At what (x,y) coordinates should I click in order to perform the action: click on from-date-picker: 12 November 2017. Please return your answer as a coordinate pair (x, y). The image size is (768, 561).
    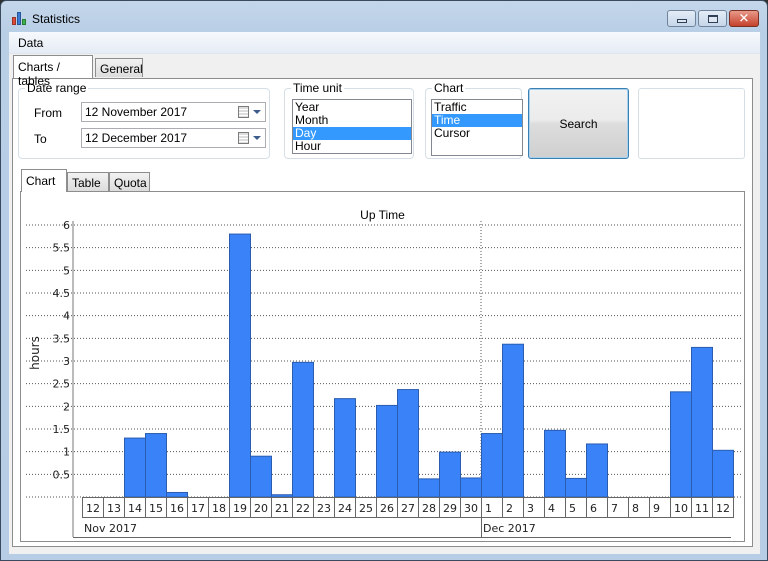
    Looking at the image, I should click on (173, 112).